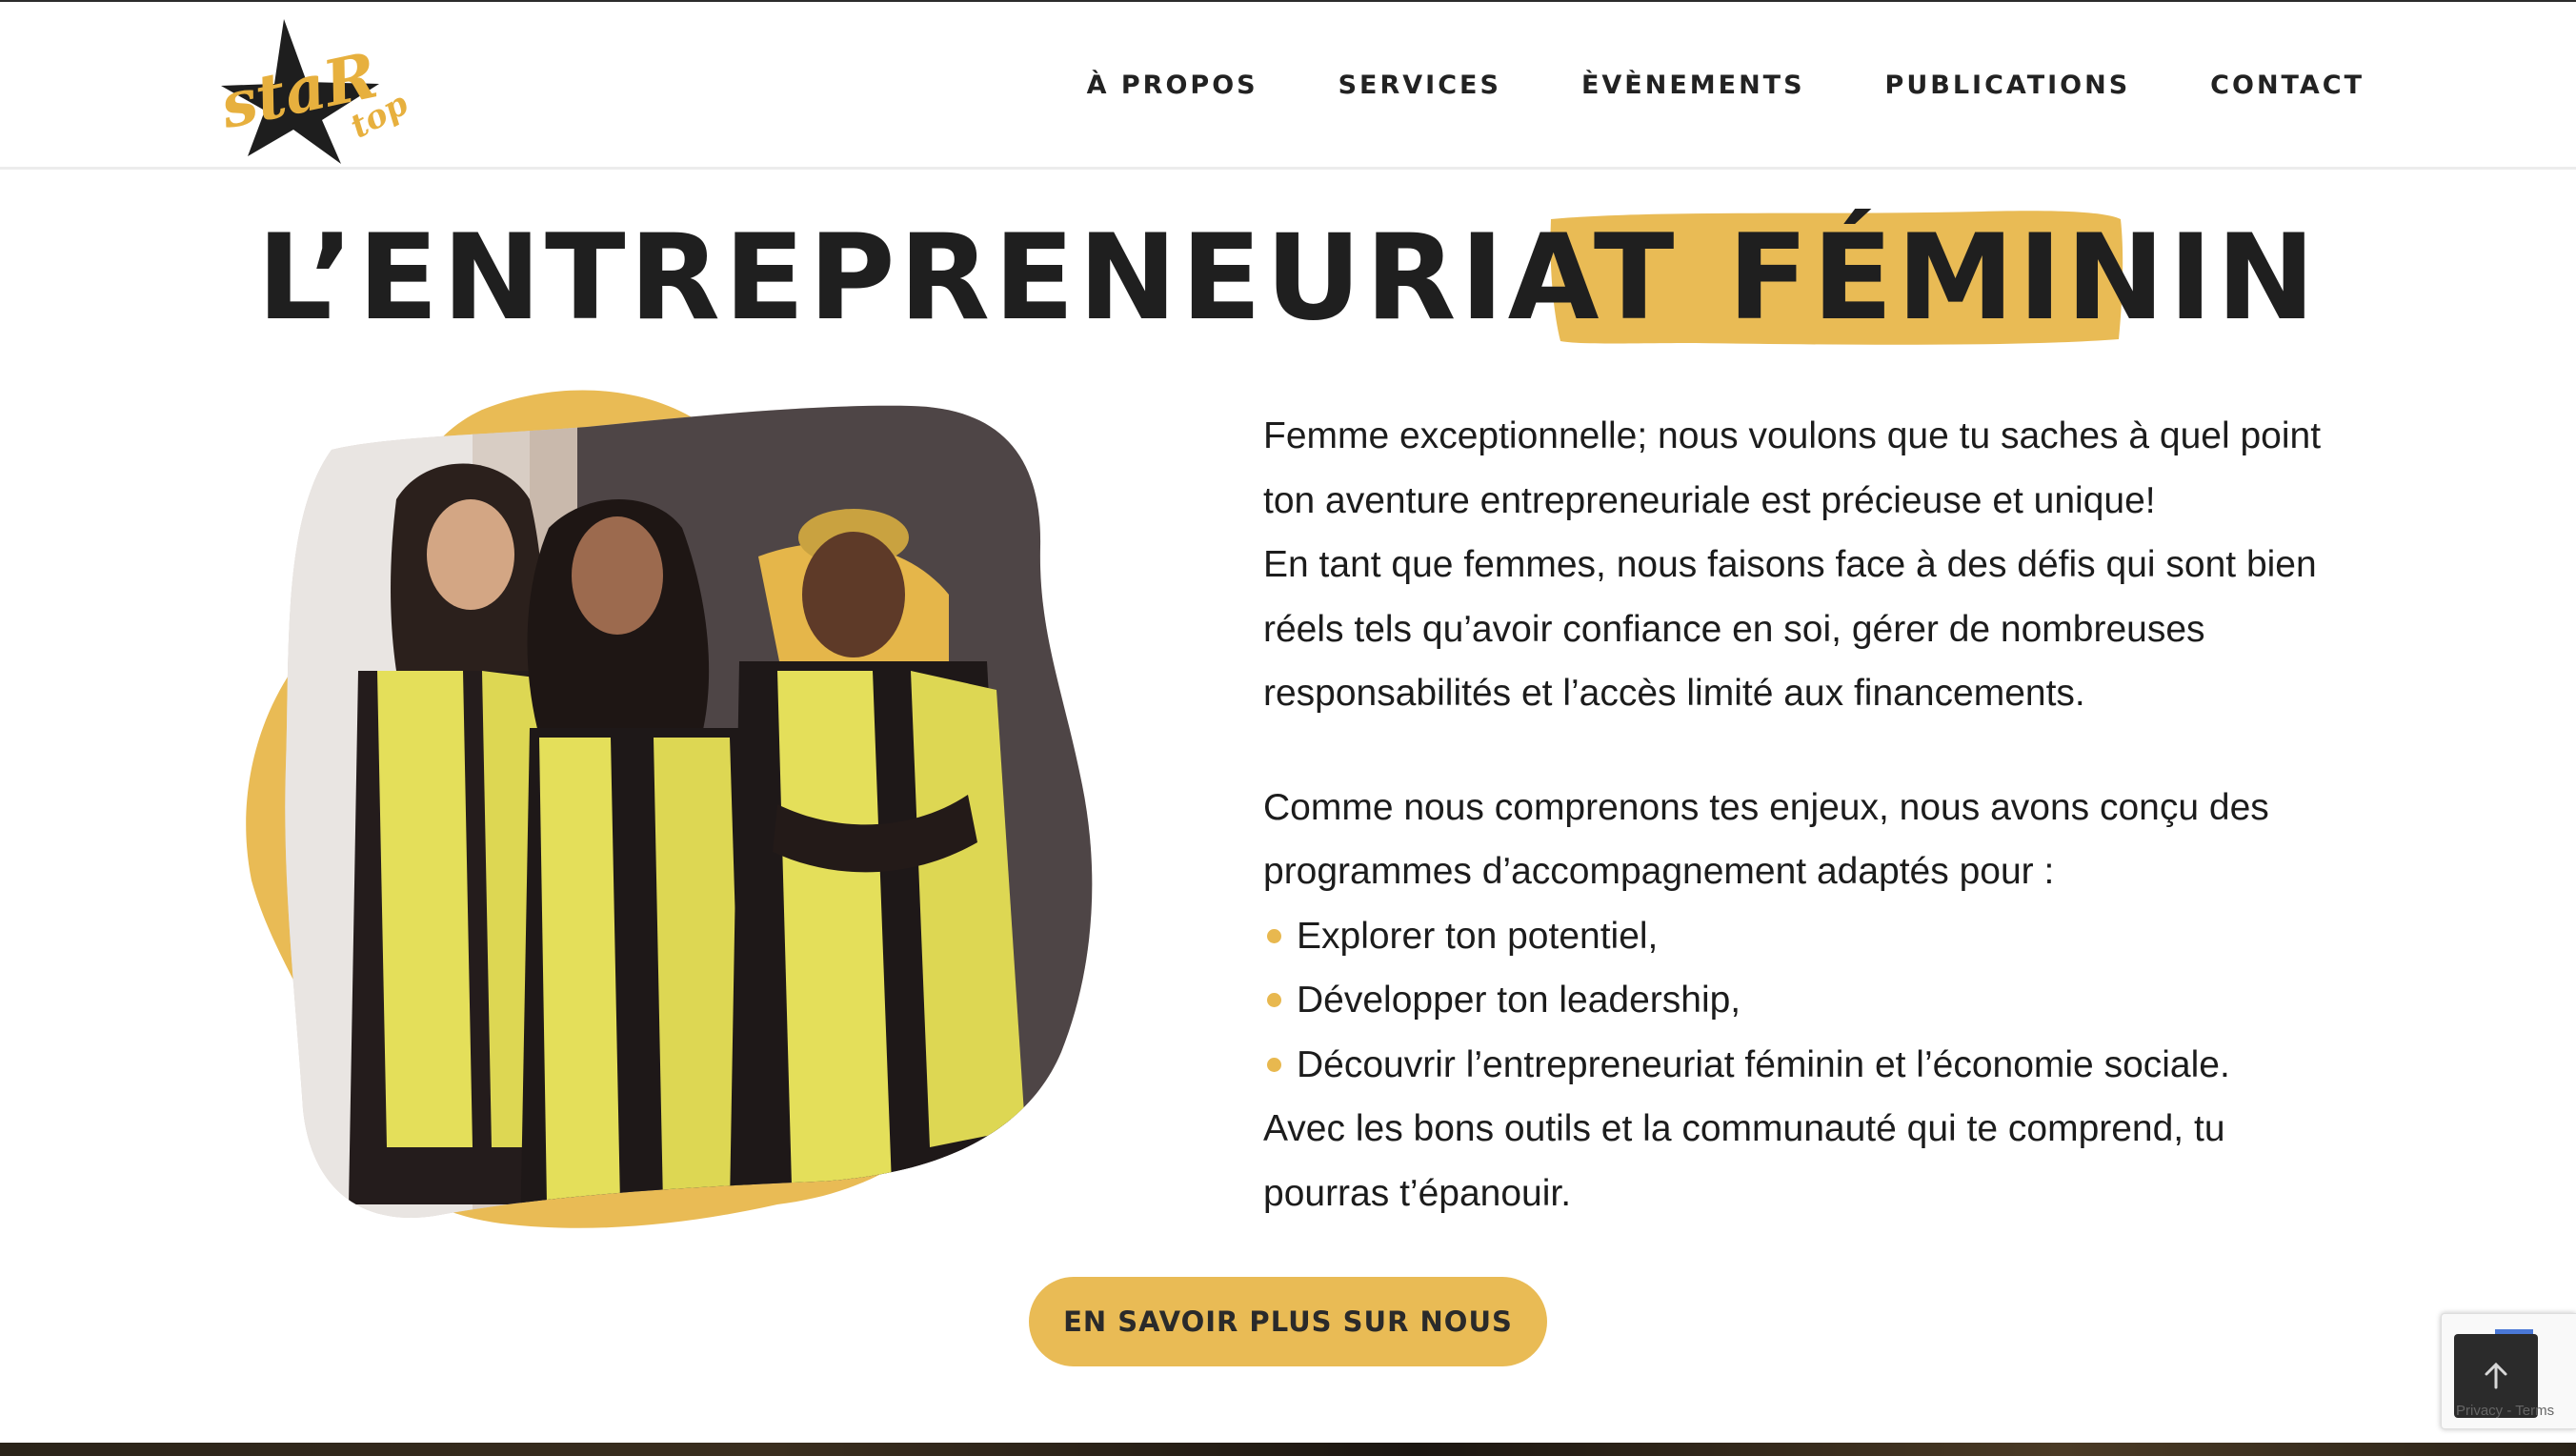  What do you see at coordinates (1288, 1322) in the screenshot?
I see `learn-more-button: EN SAVOIR PLUS SUR NOUS` at bounding box center [1288, 1322].